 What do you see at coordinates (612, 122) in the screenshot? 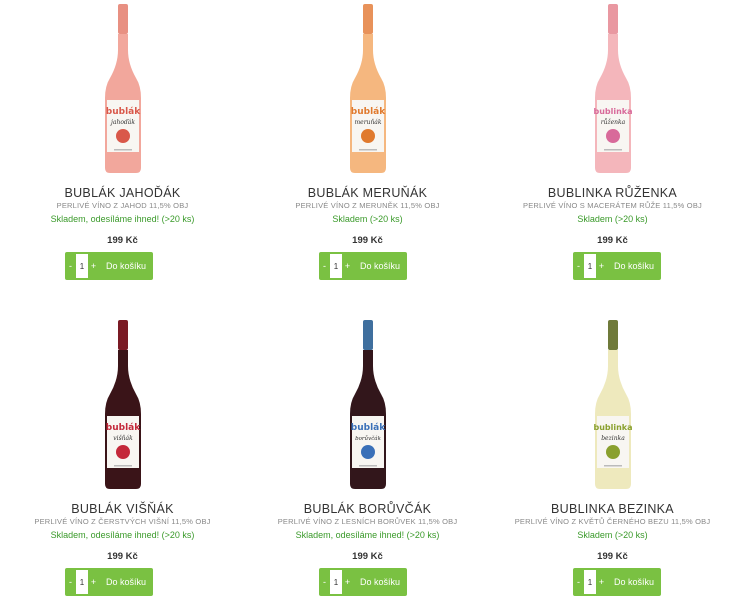
I see `svg-text: růženka` at bounding box center [612, 122].